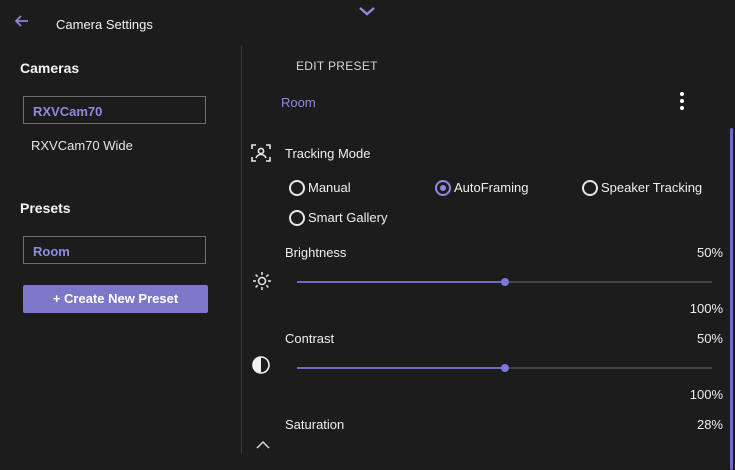 This screenshot has width=735, height=470. Describe the element at coordinates (337, 66) in the screenshot. I see `edit-preset-heading: EDIT PRESET` at that location.